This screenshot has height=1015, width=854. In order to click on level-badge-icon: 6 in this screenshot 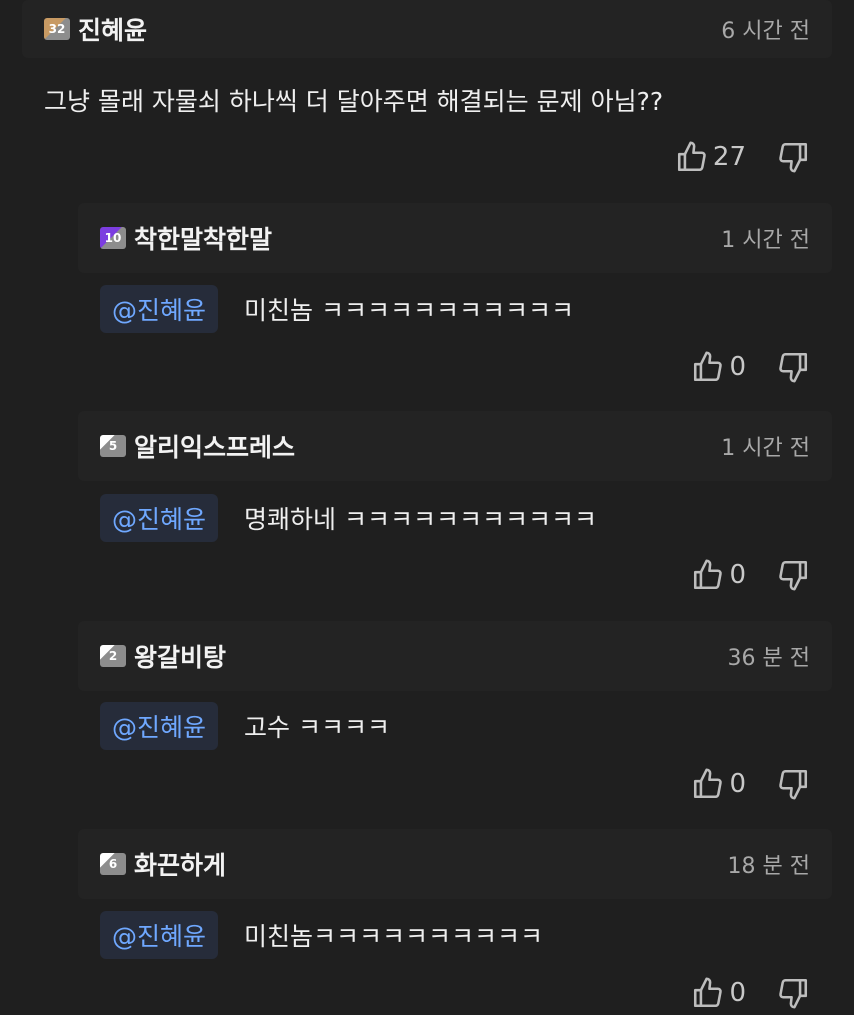, I will do `click(113, 864)`.